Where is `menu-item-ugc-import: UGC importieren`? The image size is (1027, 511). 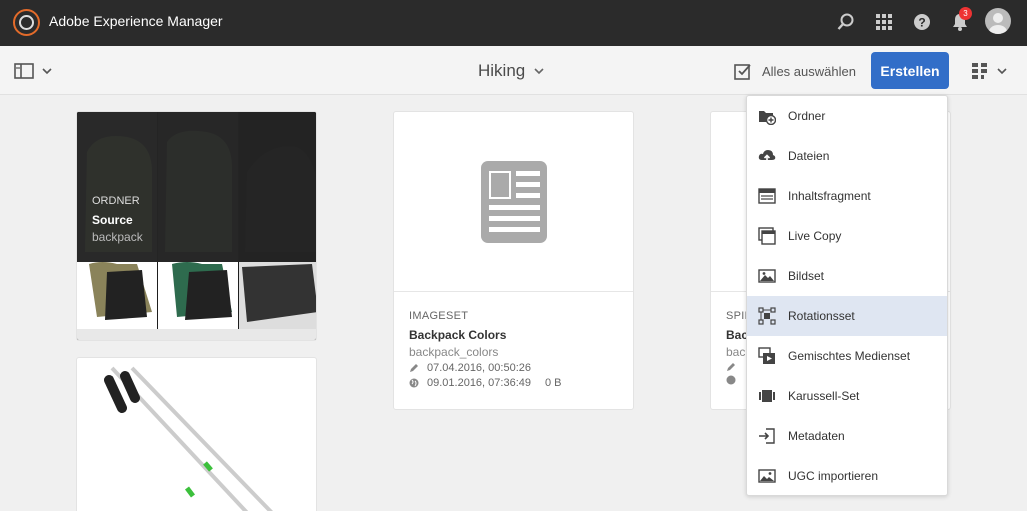 menu-item-ugc-import: UGC importieren is located at coordinates (847, 476).